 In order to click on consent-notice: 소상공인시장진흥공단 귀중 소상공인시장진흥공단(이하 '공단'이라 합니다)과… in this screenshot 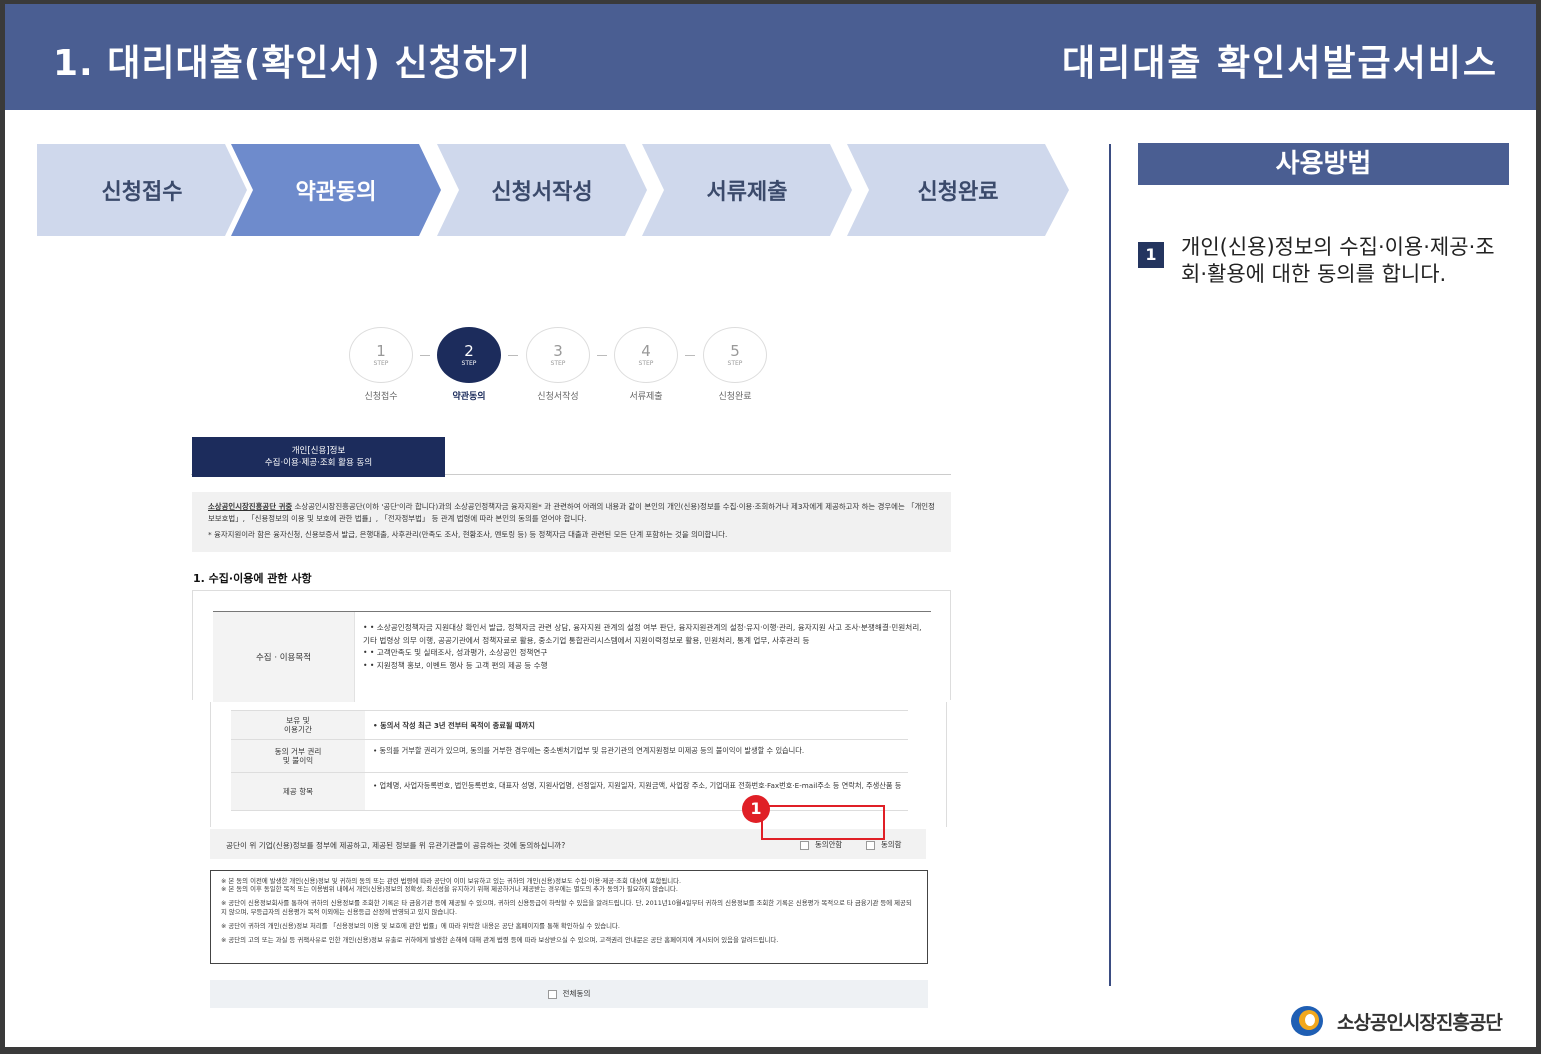, I will do `click(571, 522)`.